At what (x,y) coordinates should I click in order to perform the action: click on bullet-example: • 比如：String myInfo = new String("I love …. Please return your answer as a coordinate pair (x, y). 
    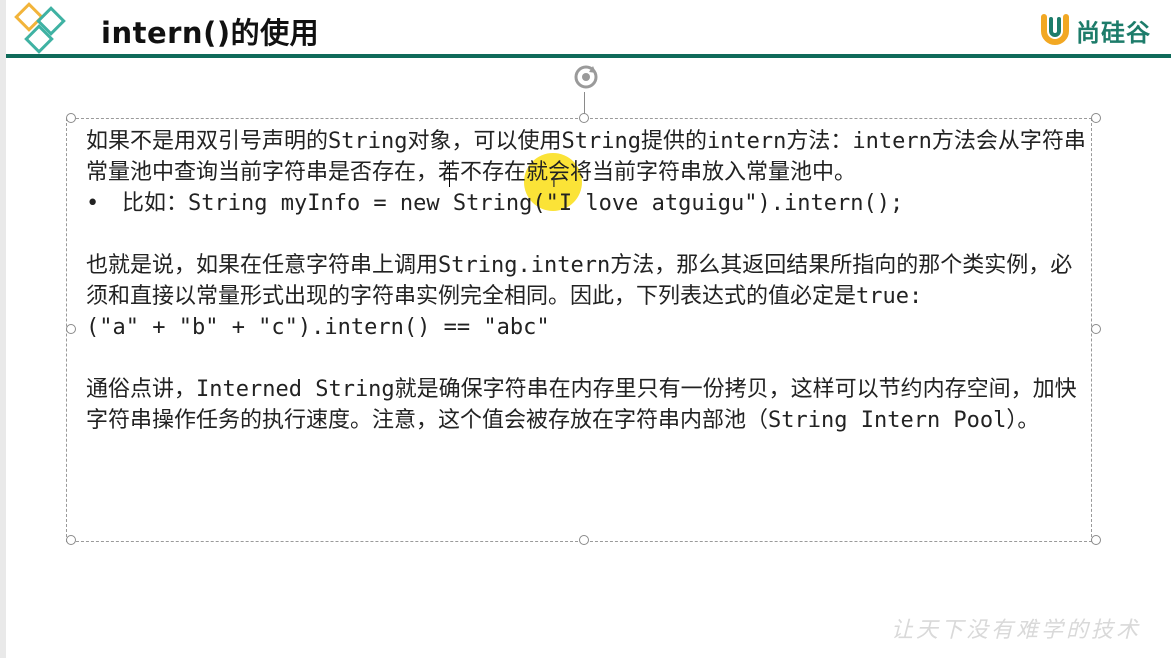
    Looking at the image, I should click on (586, 203).